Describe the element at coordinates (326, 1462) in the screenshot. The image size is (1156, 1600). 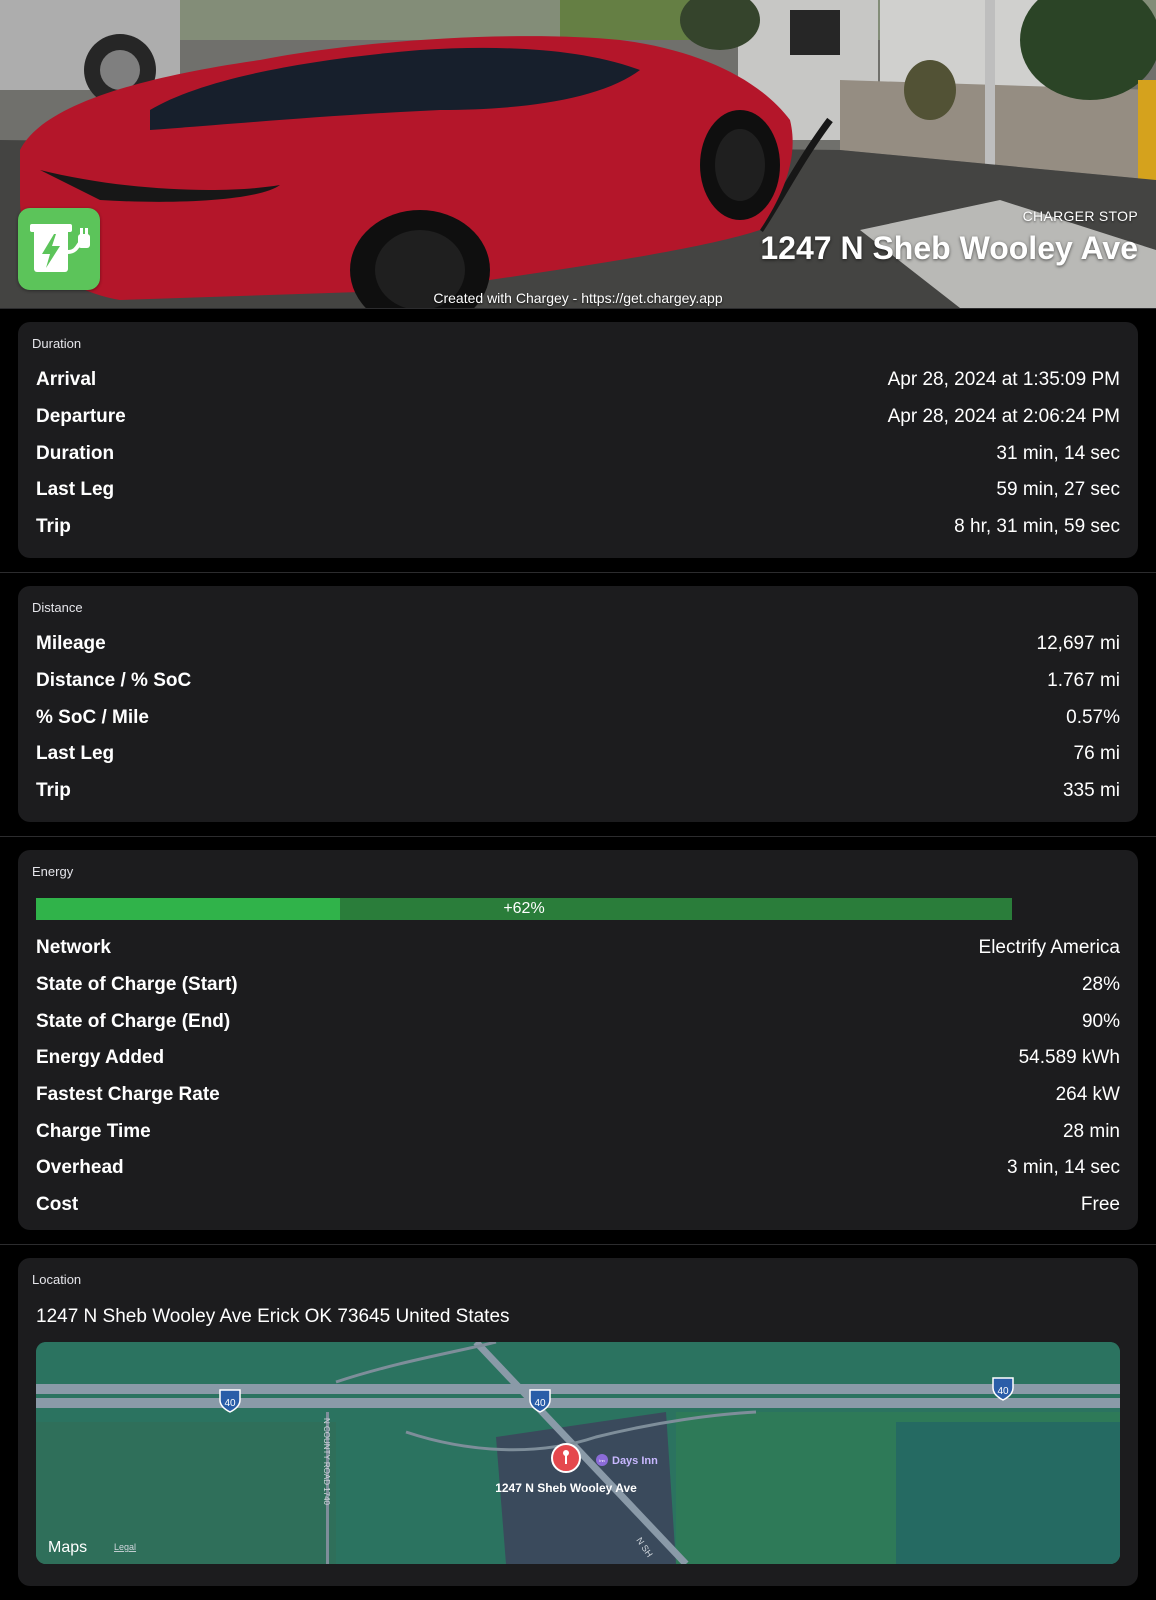
I see `county-road-label: N COUNTY ROAD 1740` at that location.